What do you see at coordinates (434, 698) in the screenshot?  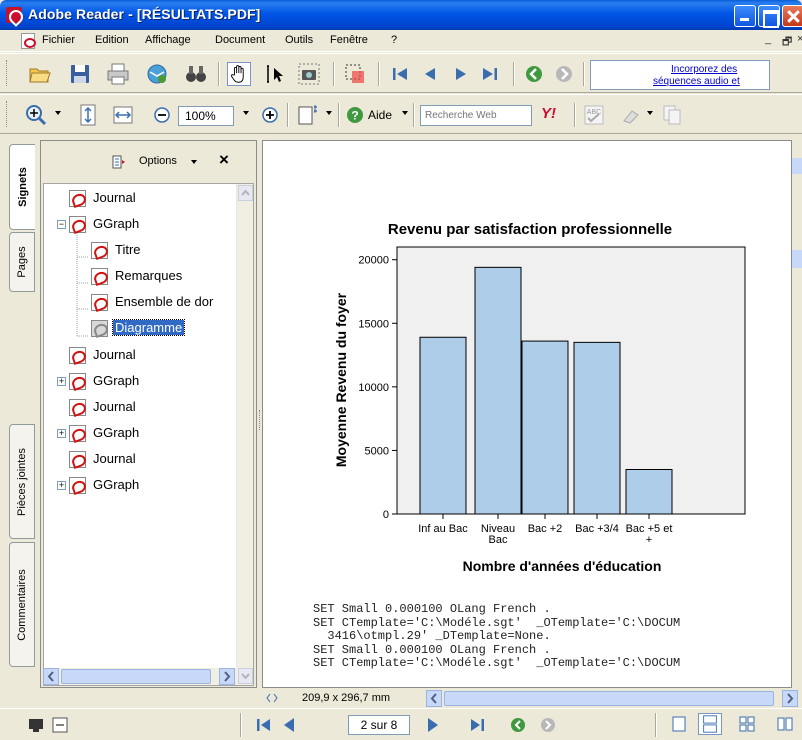 I see `doc-scroll-left-button` at bounding box center [434, 698].